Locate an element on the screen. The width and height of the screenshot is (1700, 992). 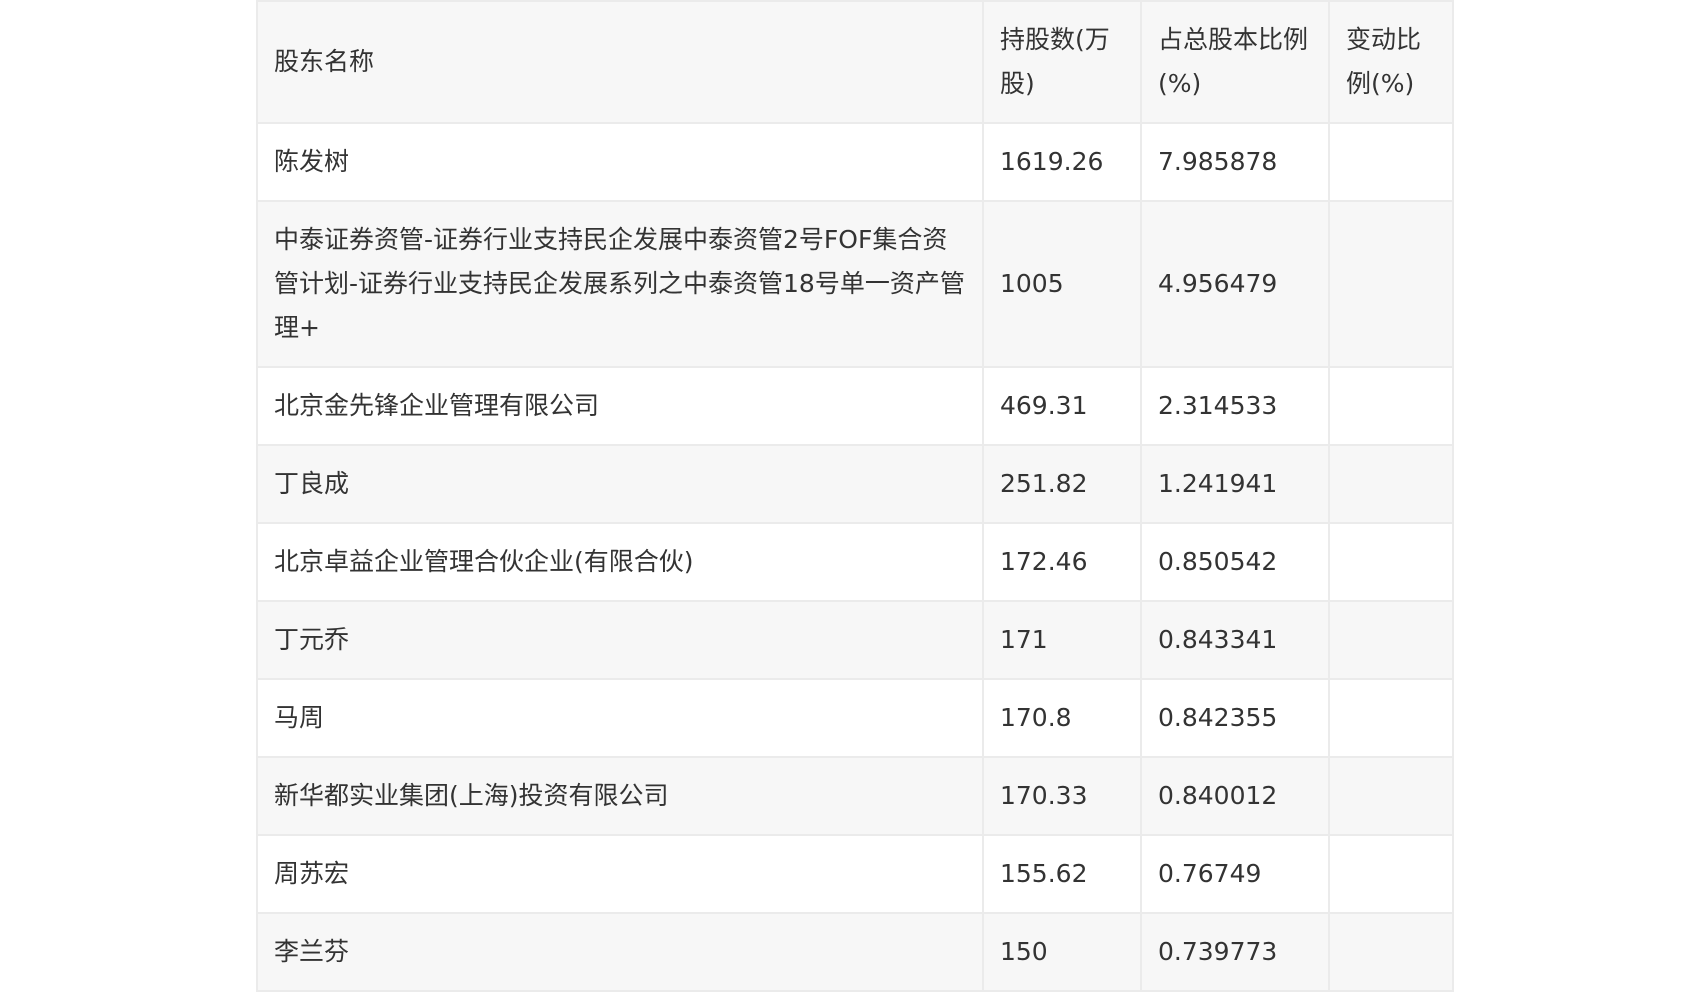
cell-ratio: 2.314533 is located at coordinates (1235, 406).